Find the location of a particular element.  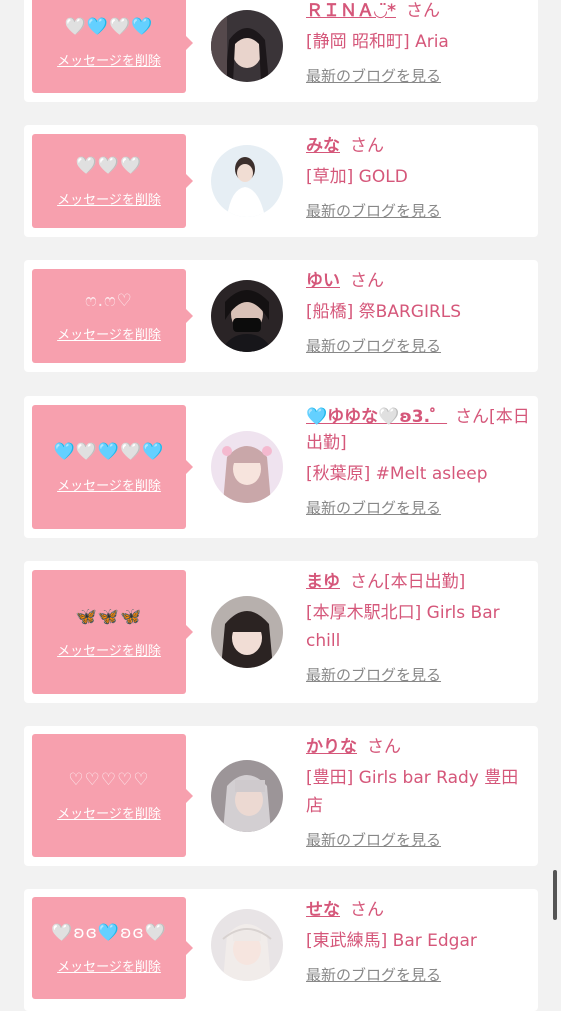

message-text: ෆ.ෆ♡ is located at coordinates (109, 300).